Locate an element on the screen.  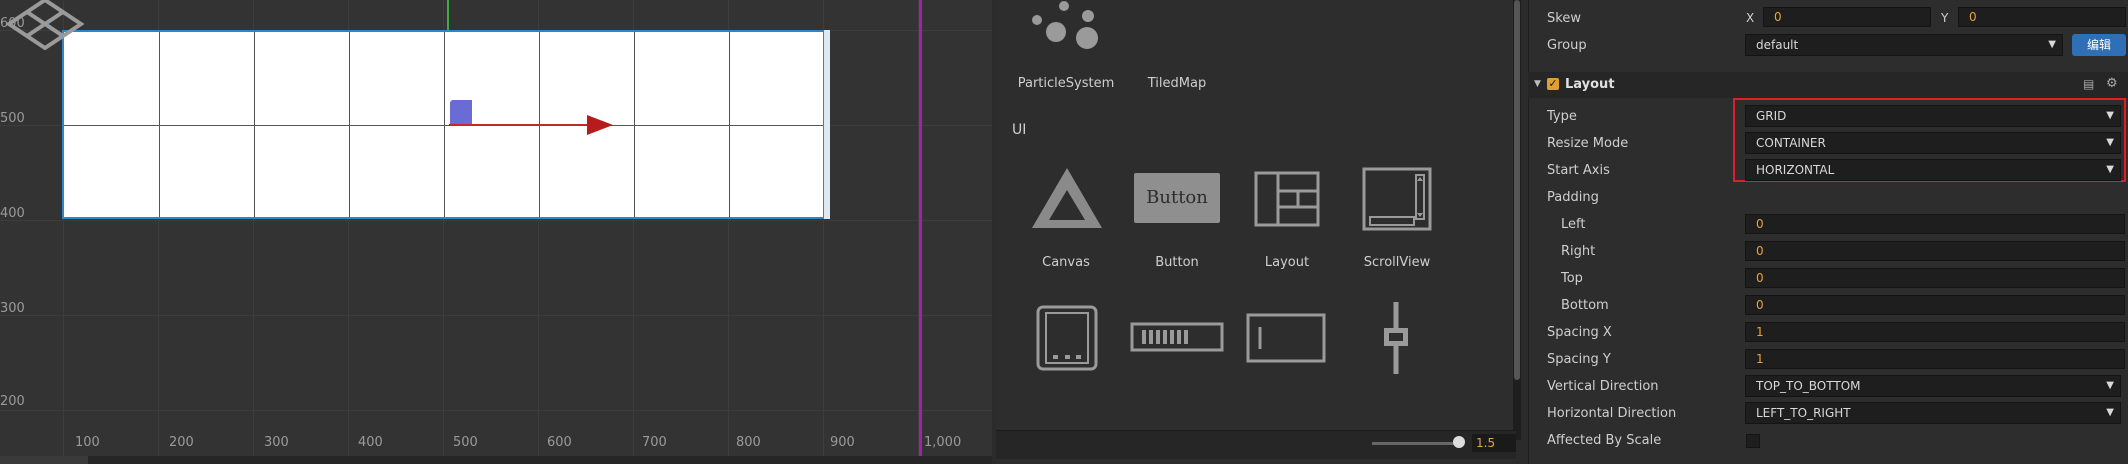
progressbar-widget-icon is located at coordinates (1177, 337).